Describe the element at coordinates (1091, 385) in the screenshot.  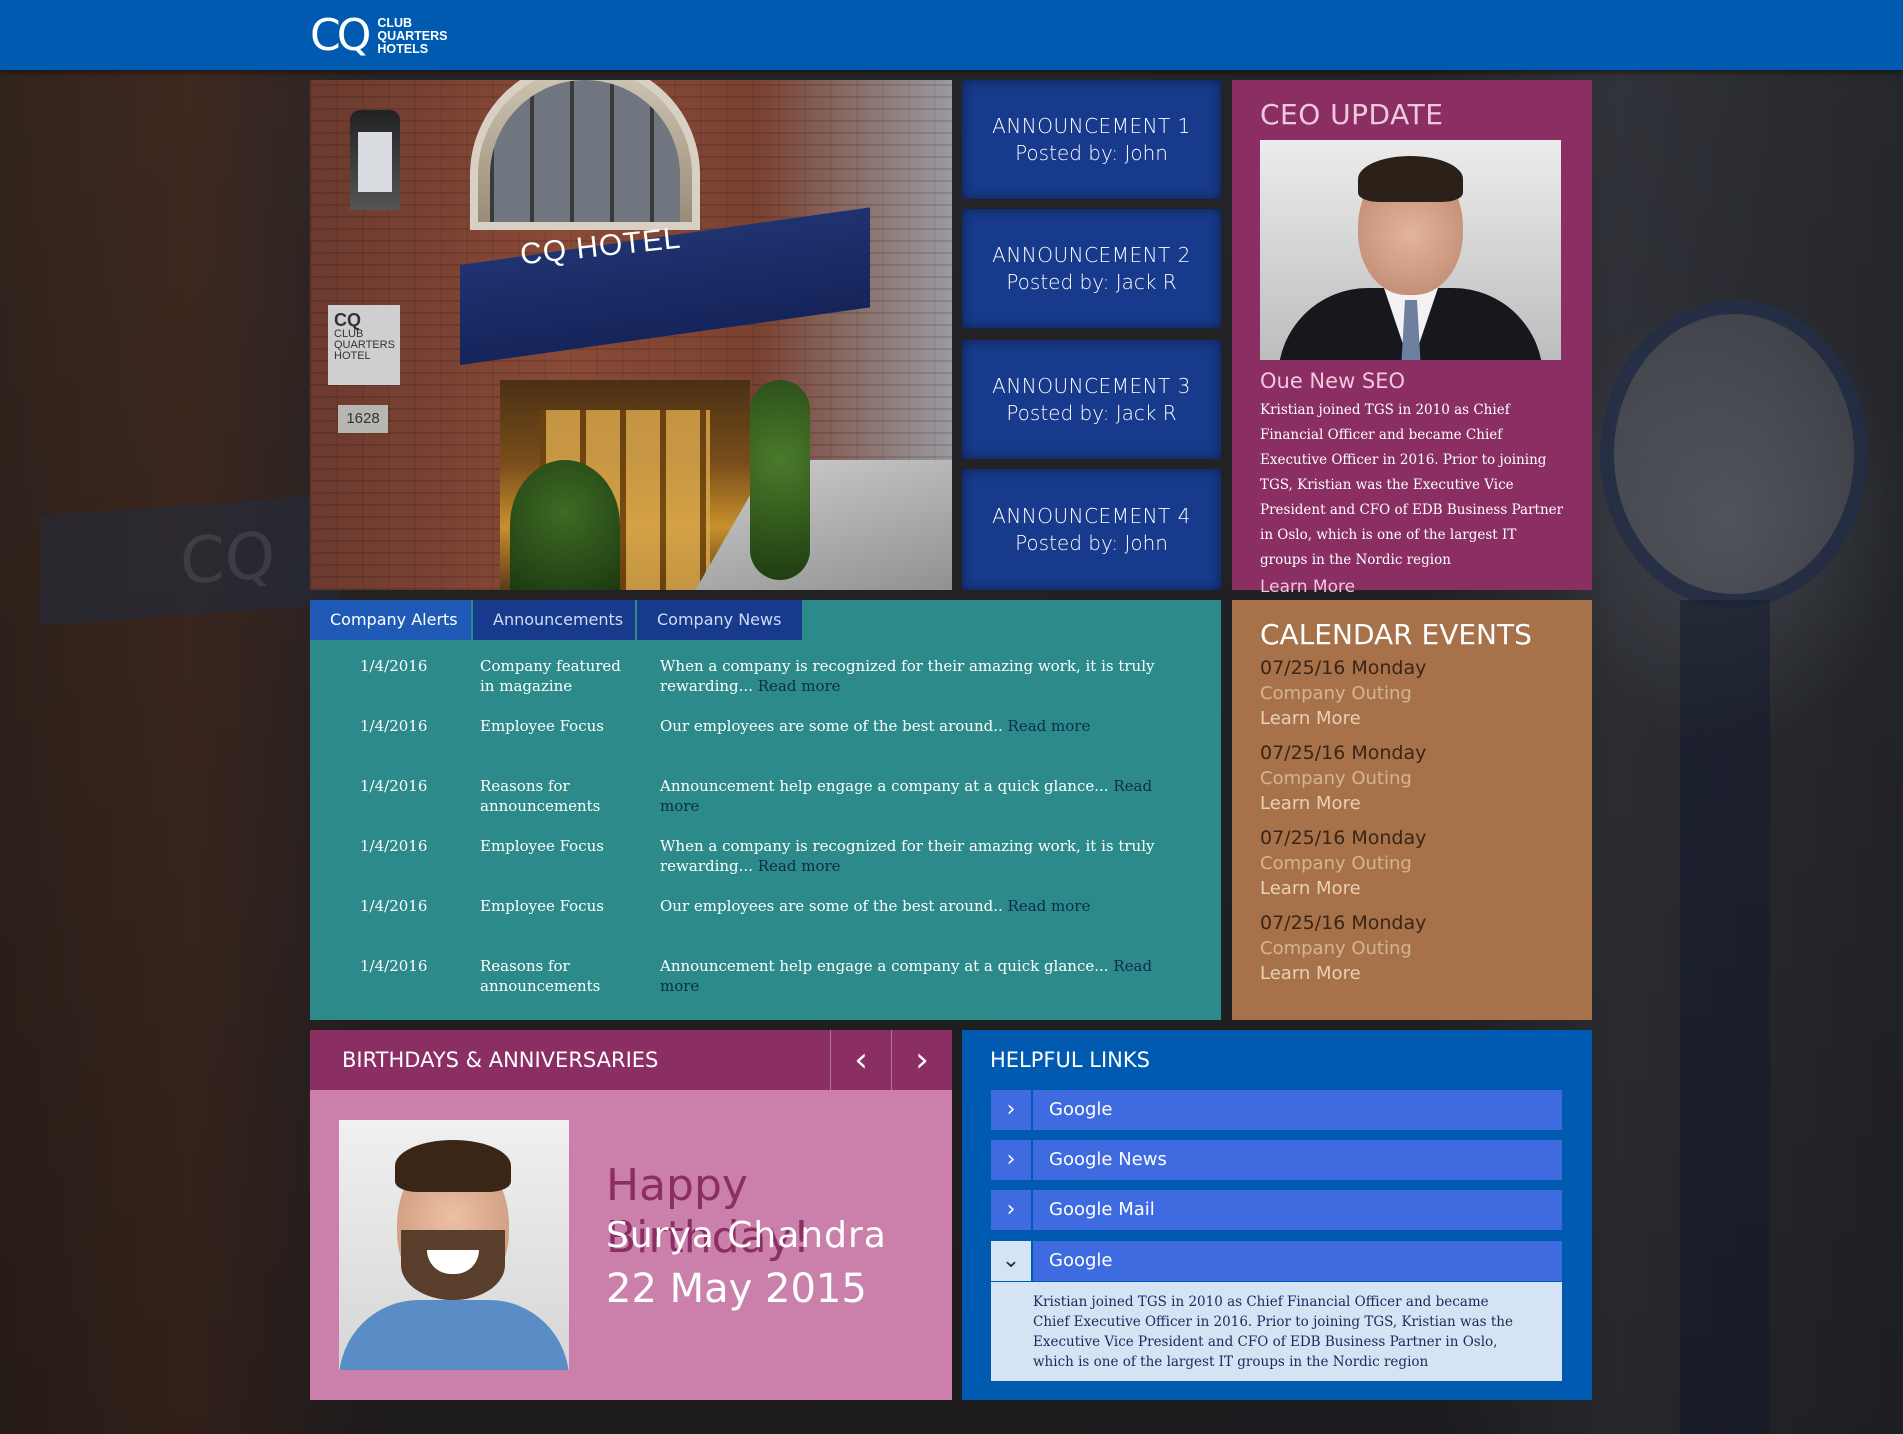
I see `announcement-title: ANNOUNCEMENT 3` at that location.